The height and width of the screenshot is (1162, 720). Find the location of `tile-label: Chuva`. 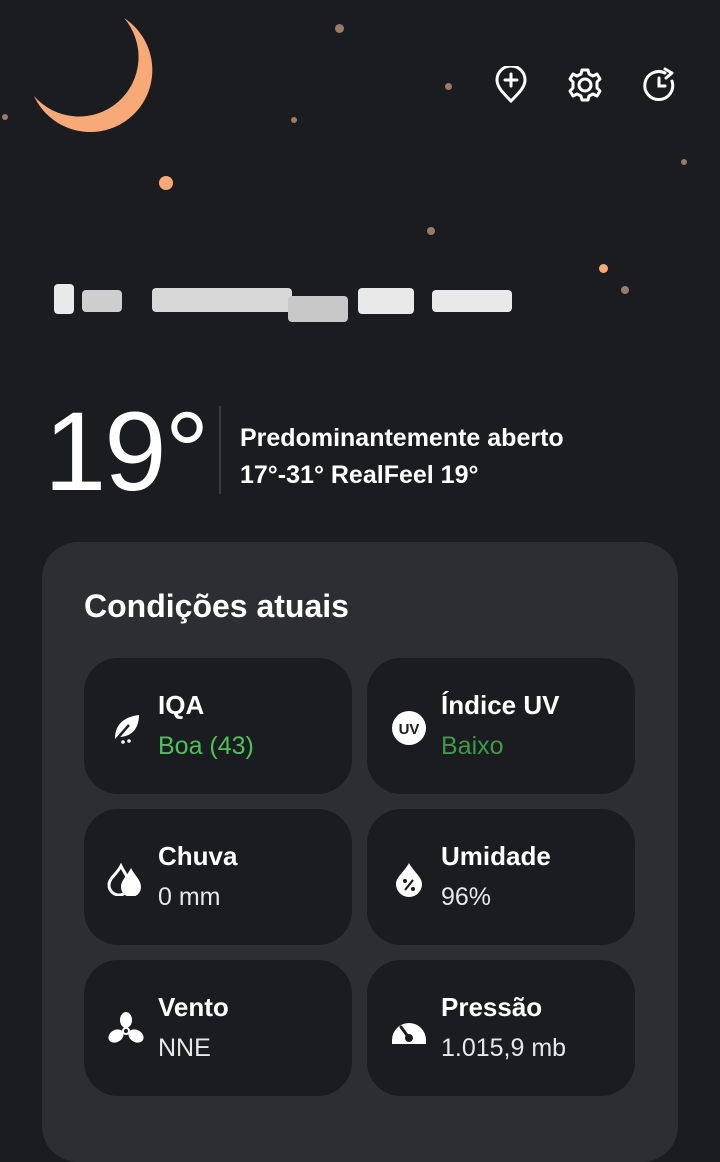

tile-label: Chuva is located at coordinates (198, 856).